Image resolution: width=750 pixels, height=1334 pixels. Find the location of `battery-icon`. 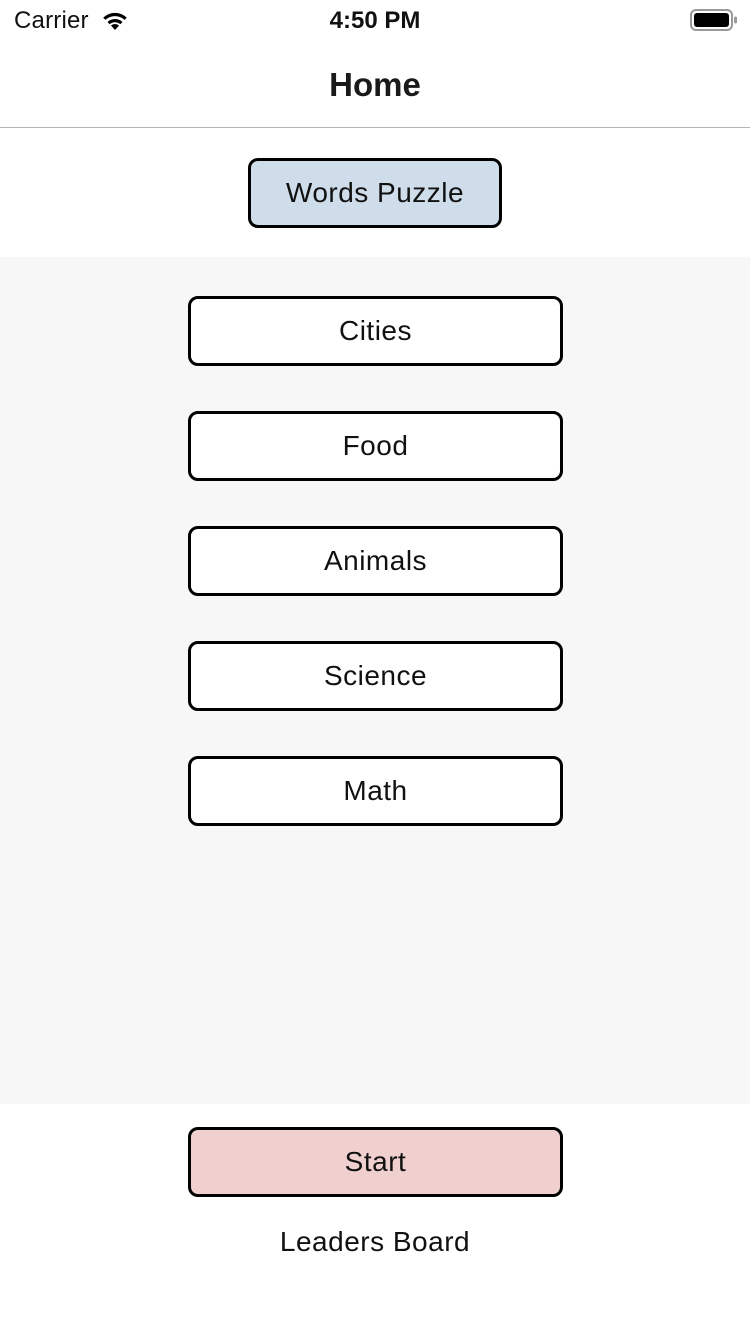

battery-icon is located at coordinates (713, 20).